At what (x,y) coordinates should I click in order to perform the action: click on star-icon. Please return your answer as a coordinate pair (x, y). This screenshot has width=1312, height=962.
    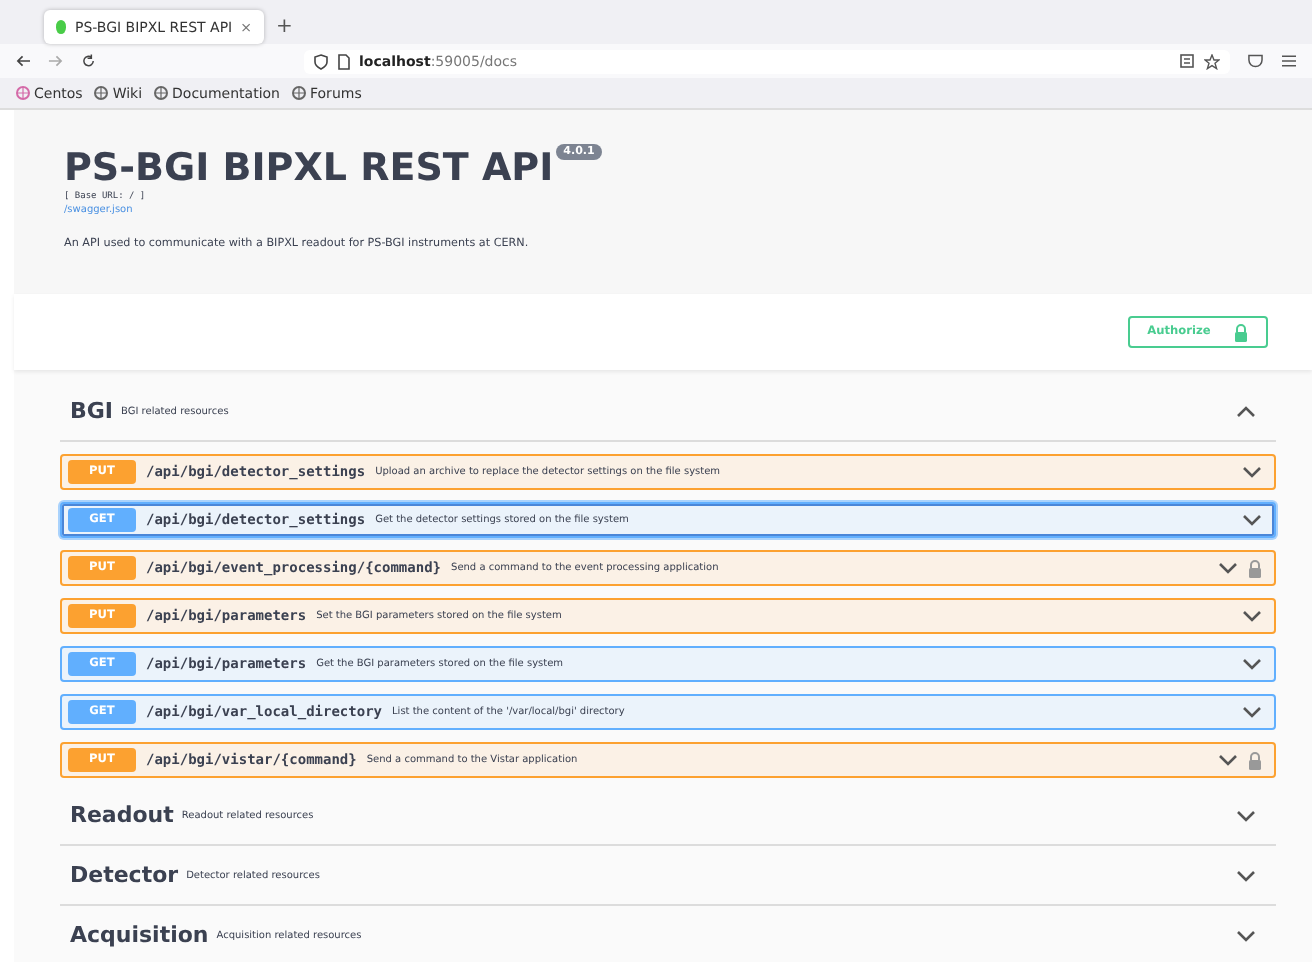
    Looking at the image, I should click on (1212, 61).